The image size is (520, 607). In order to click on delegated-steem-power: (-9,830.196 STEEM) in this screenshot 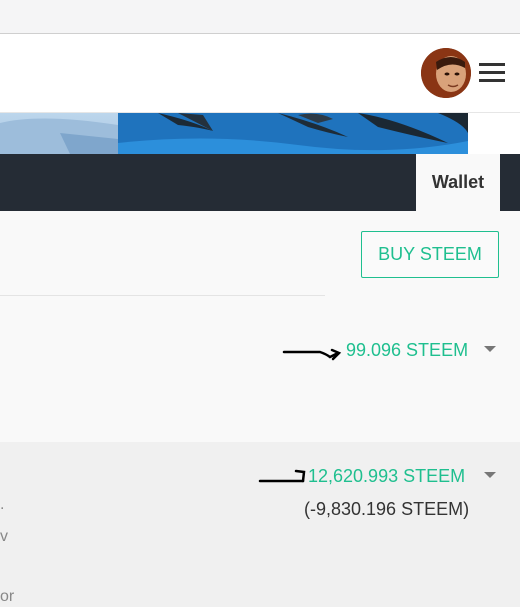, I will do `click(387, 509)`.